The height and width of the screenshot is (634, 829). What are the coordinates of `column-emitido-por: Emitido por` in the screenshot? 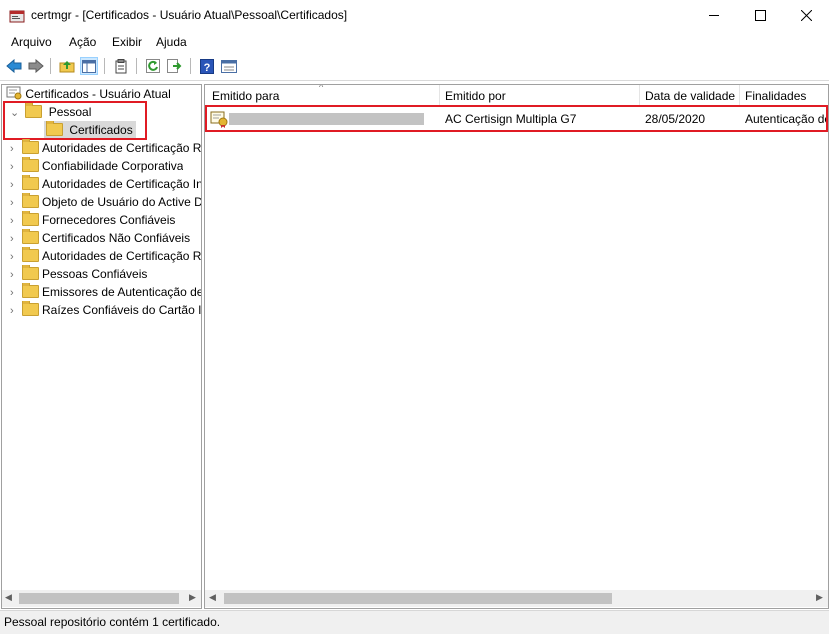 It's located at (475, 96).